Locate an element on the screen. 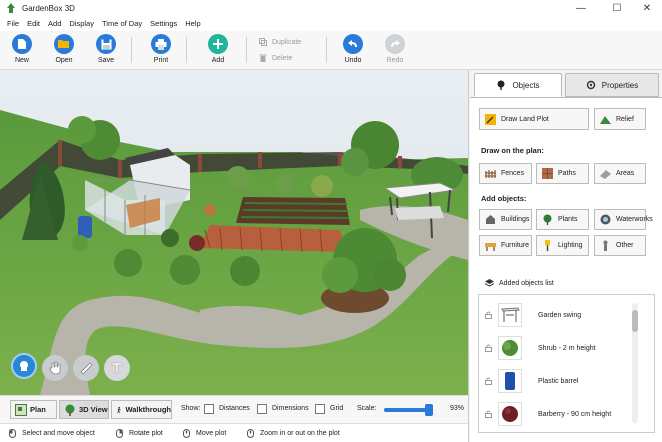 This screenshot has height=442, width=662. menu-edit: Edit is located at coordinates (33, 23).